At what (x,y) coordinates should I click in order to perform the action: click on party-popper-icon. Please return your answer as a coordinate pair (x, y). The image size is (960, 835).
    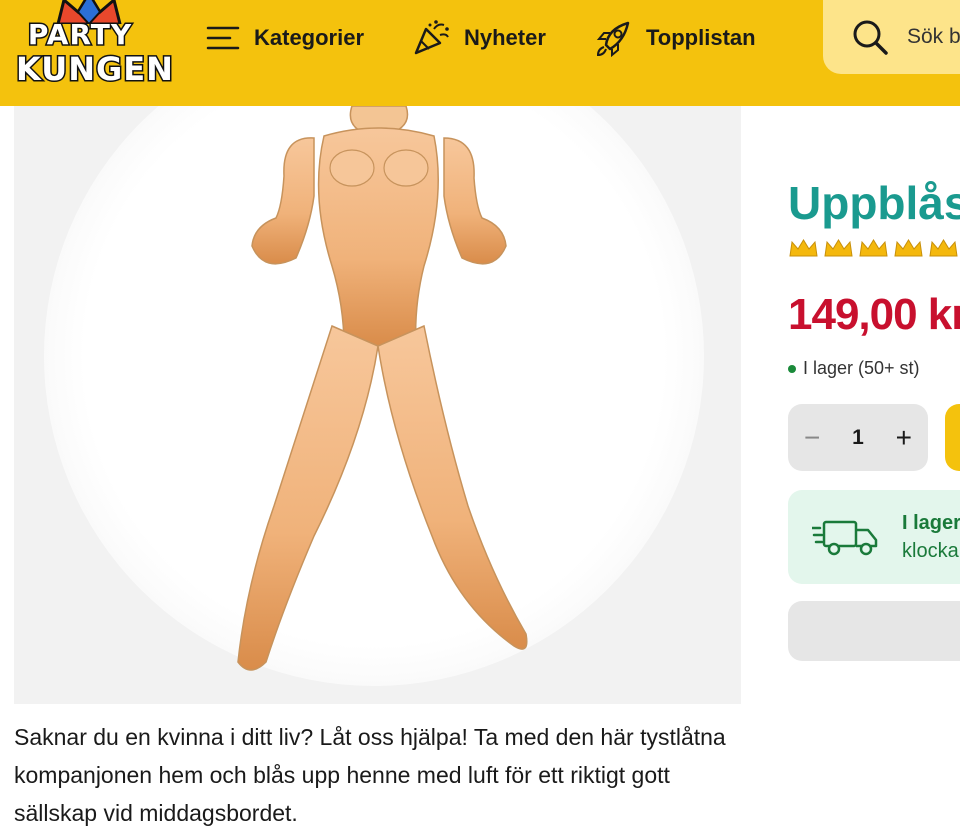
    Looking at the image, I should click on (431, 37).